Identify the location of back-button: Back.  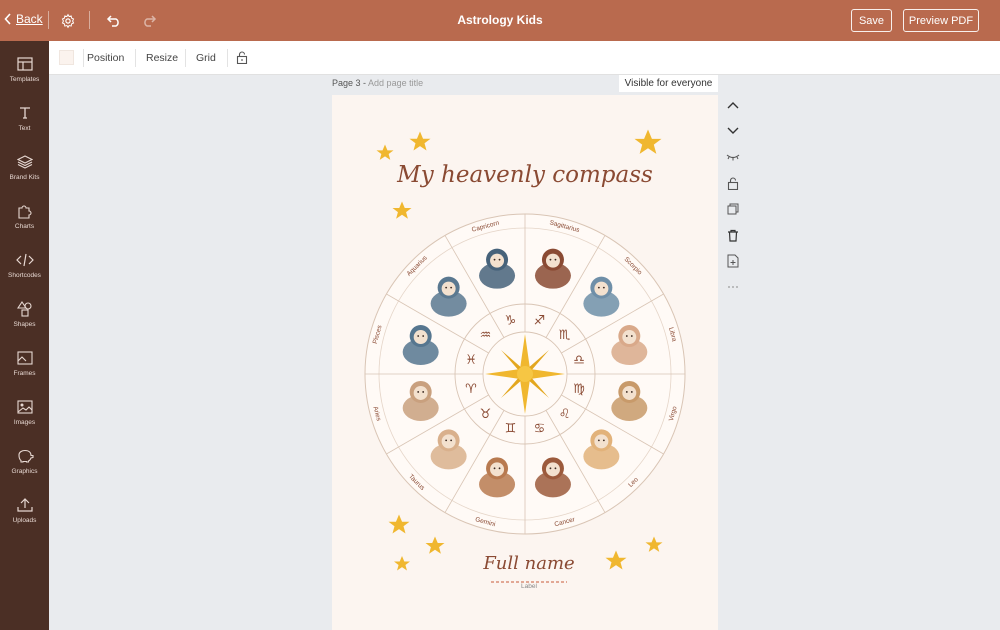
(23, 19).